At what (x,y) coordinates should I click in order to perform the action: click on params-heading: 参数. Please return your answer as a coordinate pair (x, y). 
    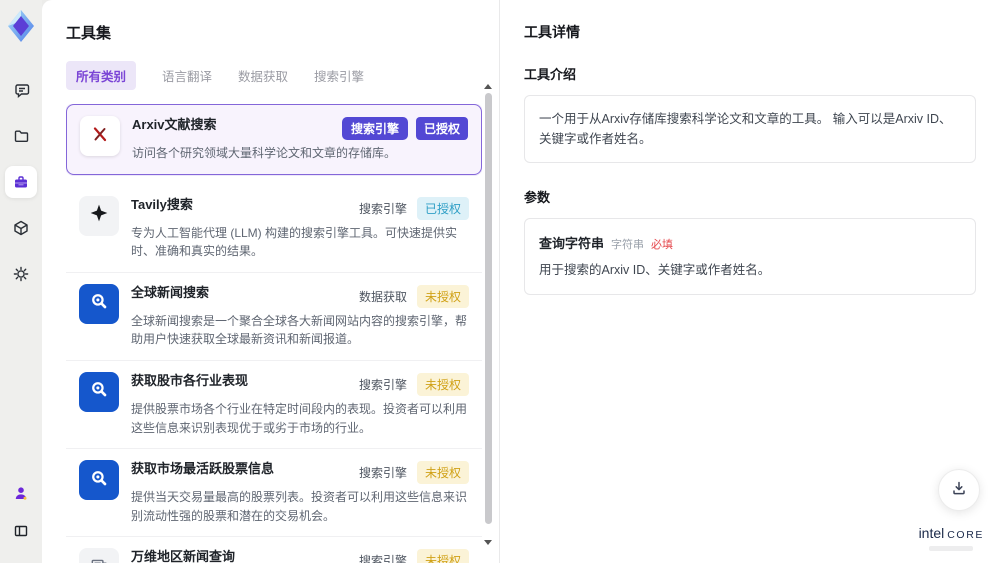
    Looking at the image, I should click on (537, 197).